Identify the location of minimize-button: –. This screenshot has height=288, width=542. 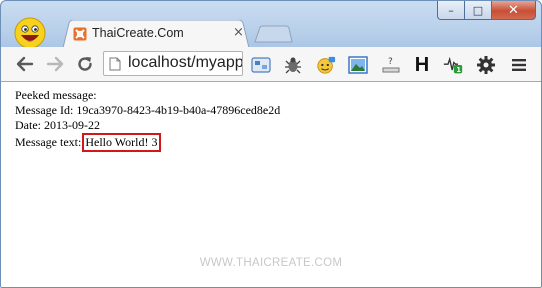
(450, 10).